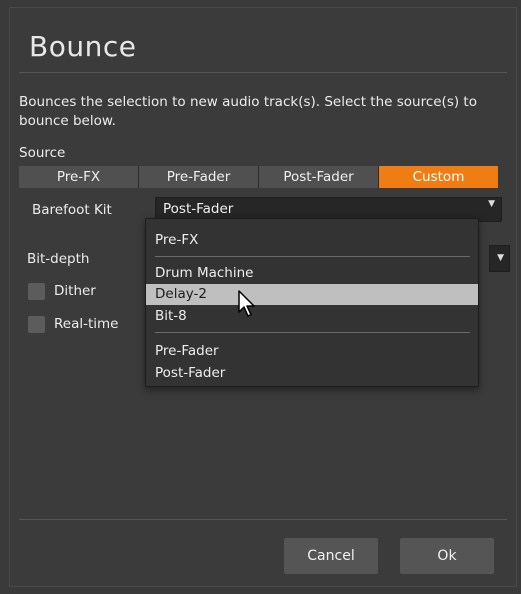  What do you see at coordinates (331, 556) in the screenshot?
I see `cancel-button: Cancel` at bounding box center [331, 556].